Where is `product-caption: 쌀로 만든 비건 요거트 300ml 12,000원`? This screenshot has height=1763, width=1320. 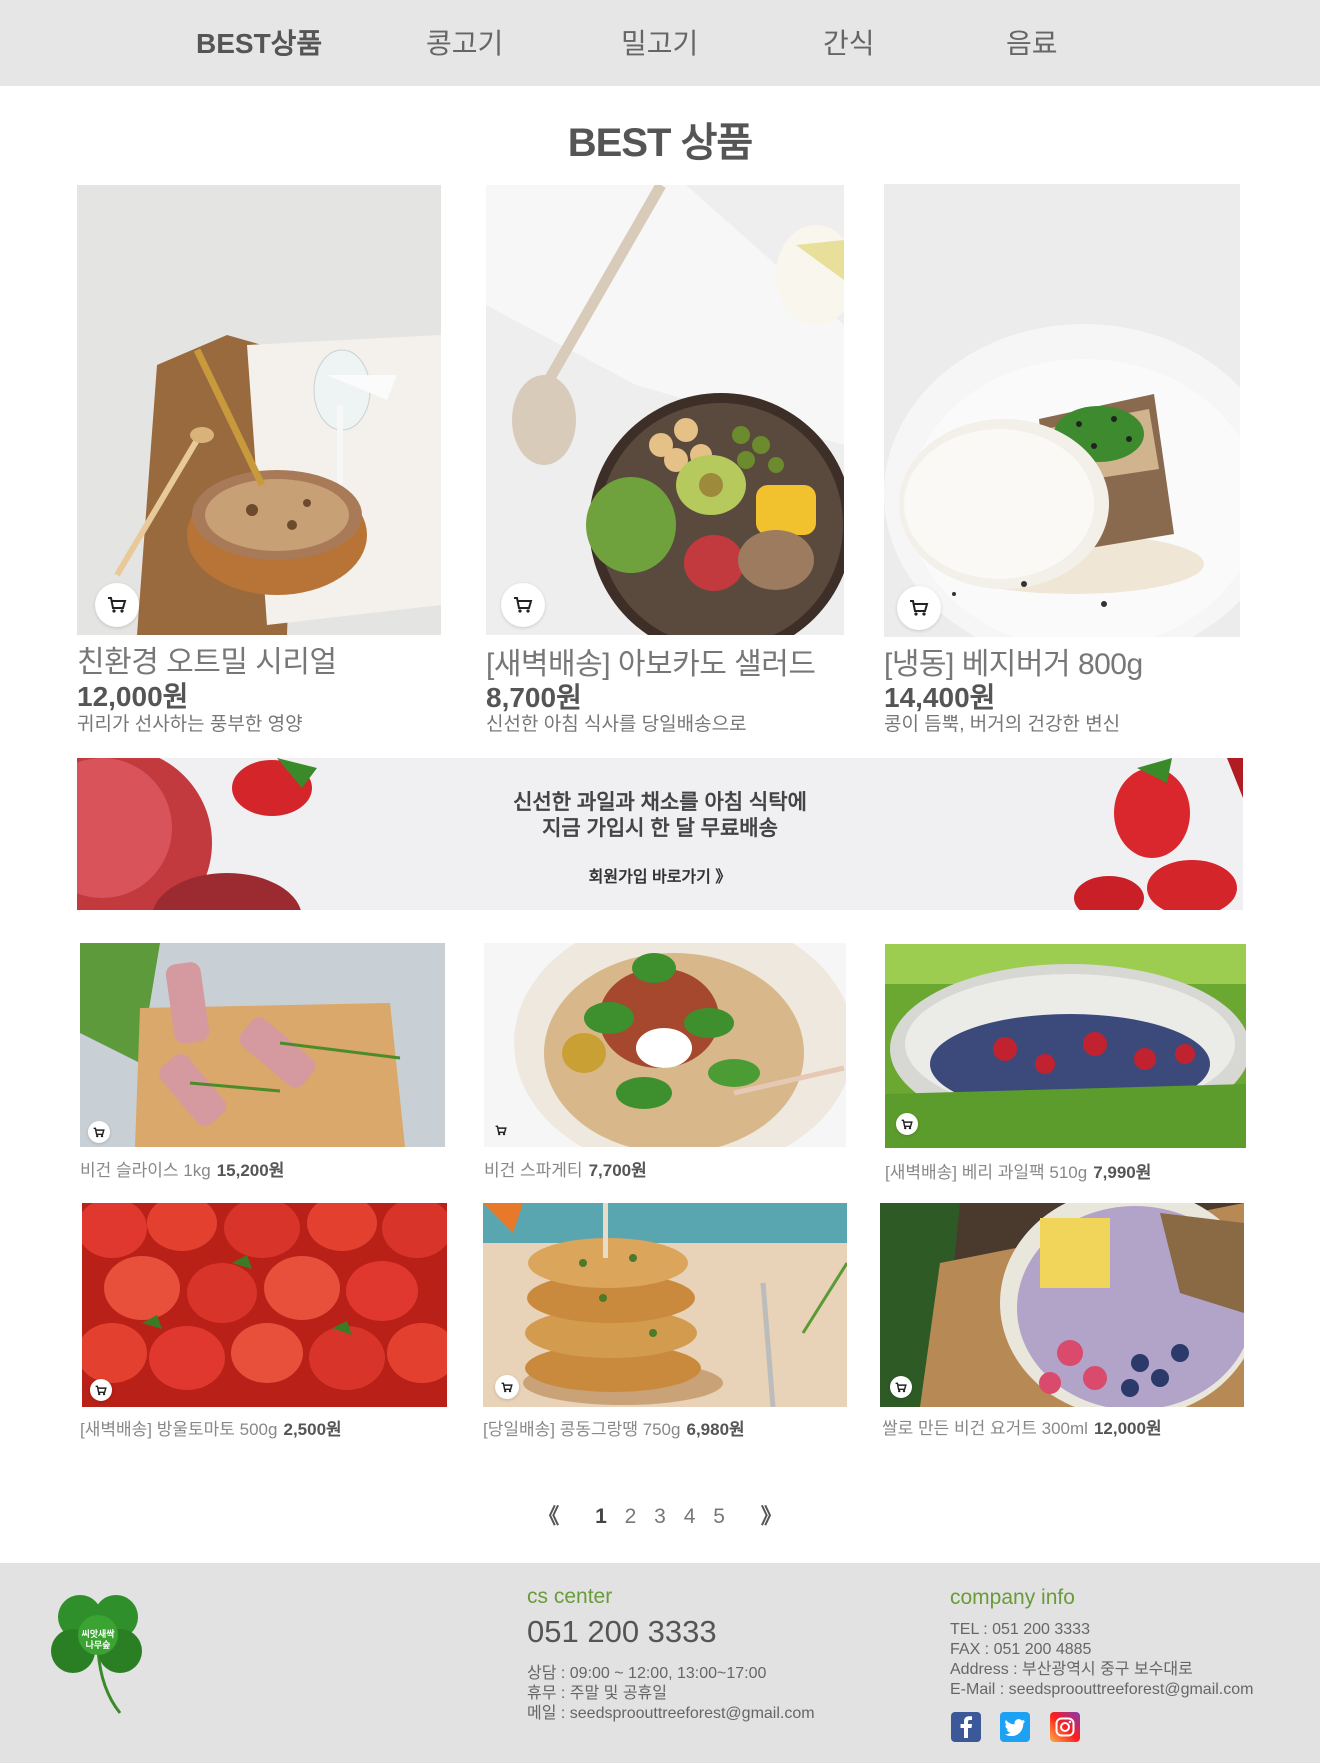
product-caption: 쌀로 만든 비건 요거트 300ml 12,000원 is located at coordinates (1022, 1426).